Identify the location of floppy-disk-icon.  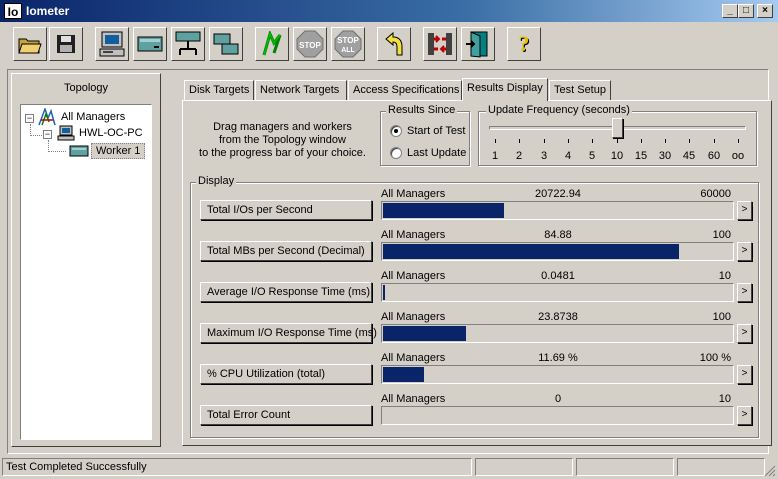
(66, 44).